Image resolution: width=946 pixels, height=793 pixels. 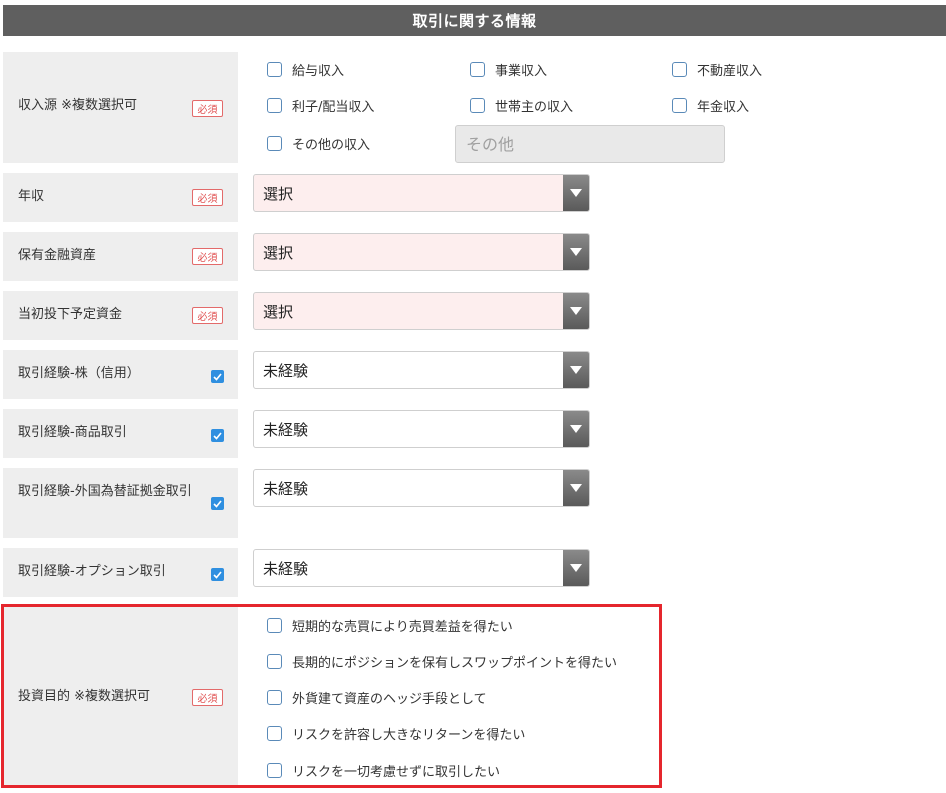 I want to click on label-income-source: 収入源 ※複数選択可 必須, so click(x=120, y=107).